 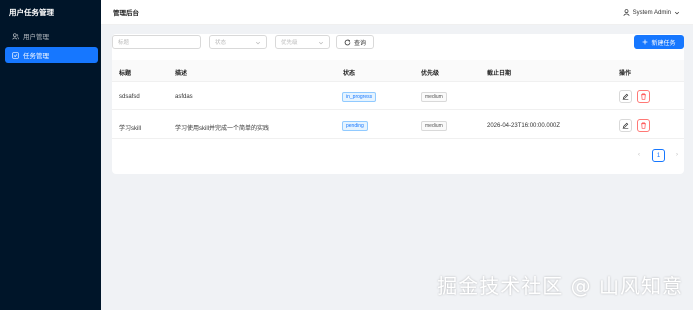 I want to click on column-header-actions: 操作, so click(x=625, y=74).